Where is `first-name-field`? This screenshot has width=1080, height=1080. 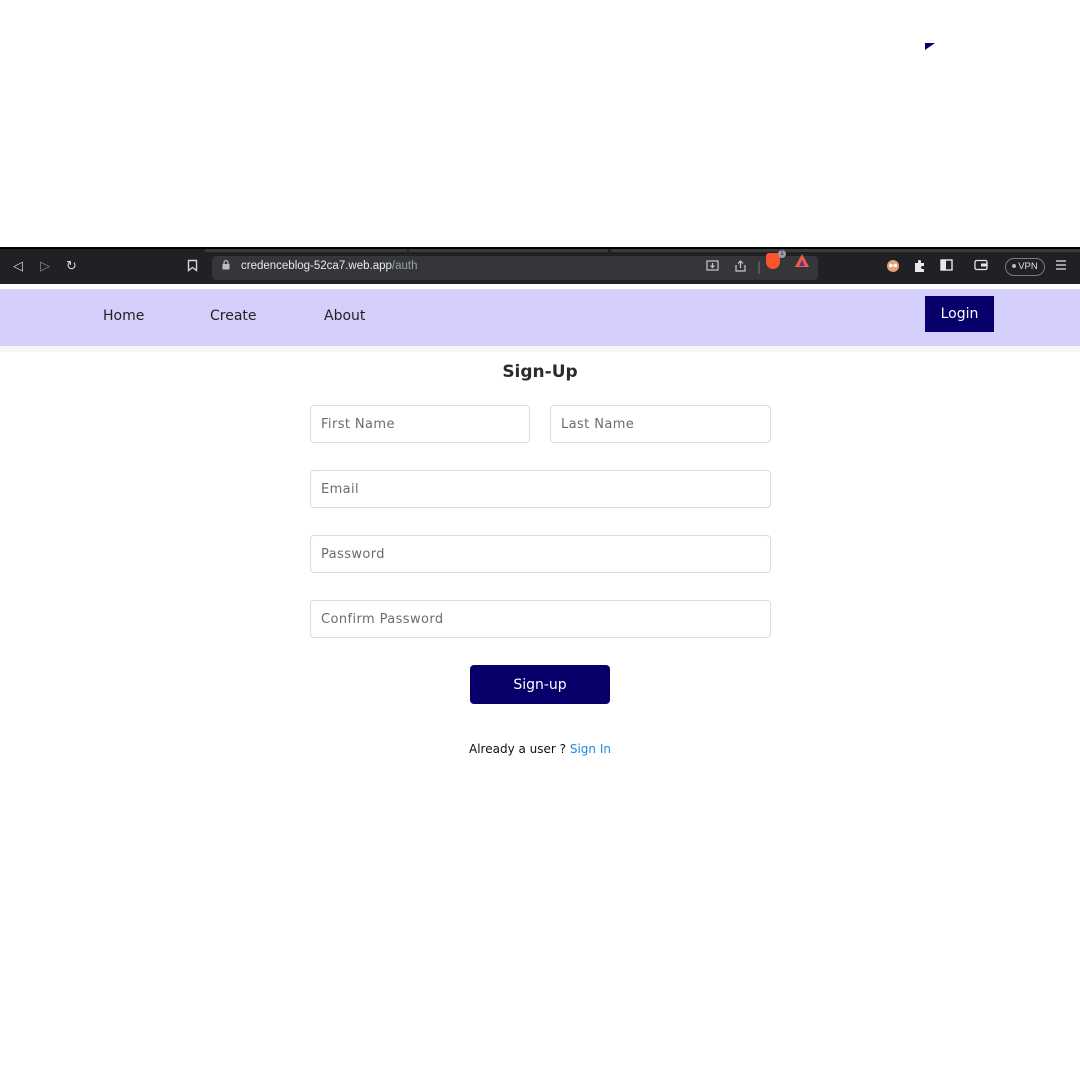 first-name-field is located at coordinates (420, 424).